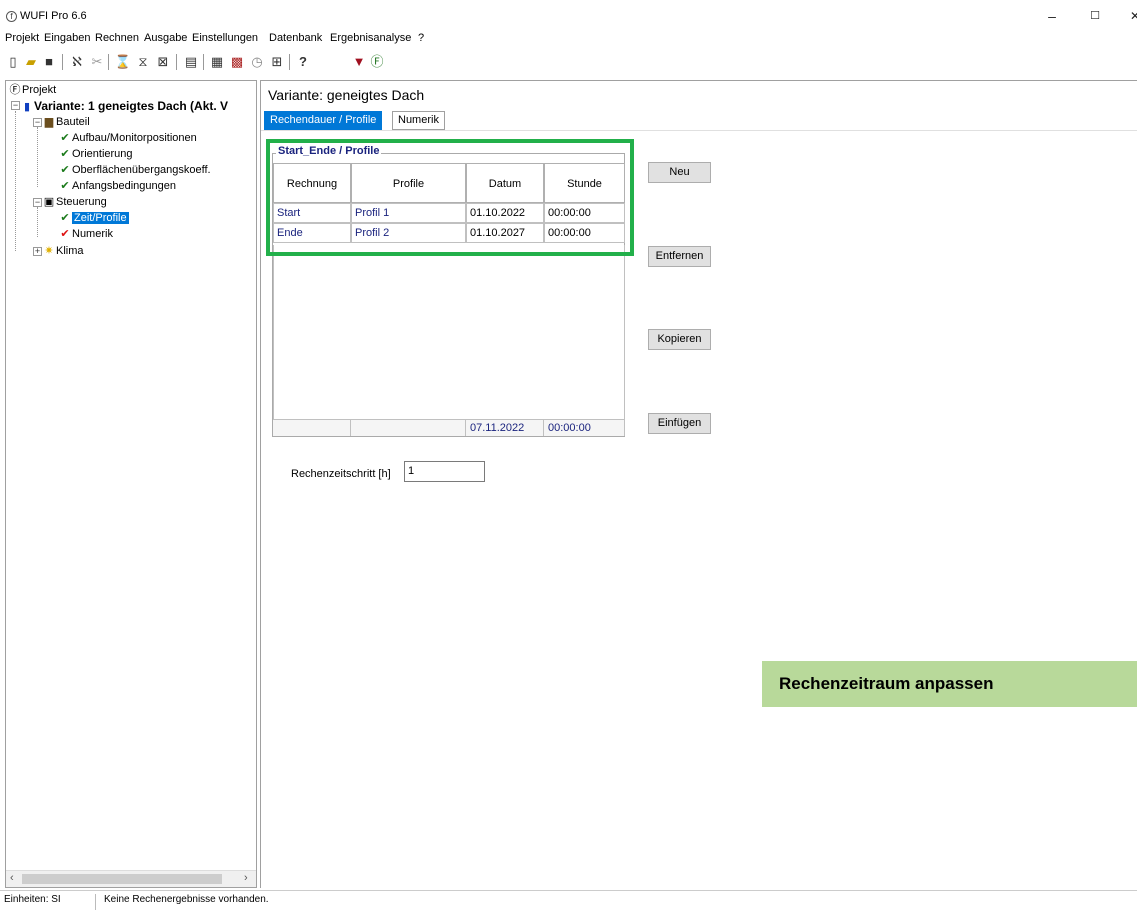 The image size is (1137, 910). I want to click on open-folder-icon: ▰, so click(31, 62).